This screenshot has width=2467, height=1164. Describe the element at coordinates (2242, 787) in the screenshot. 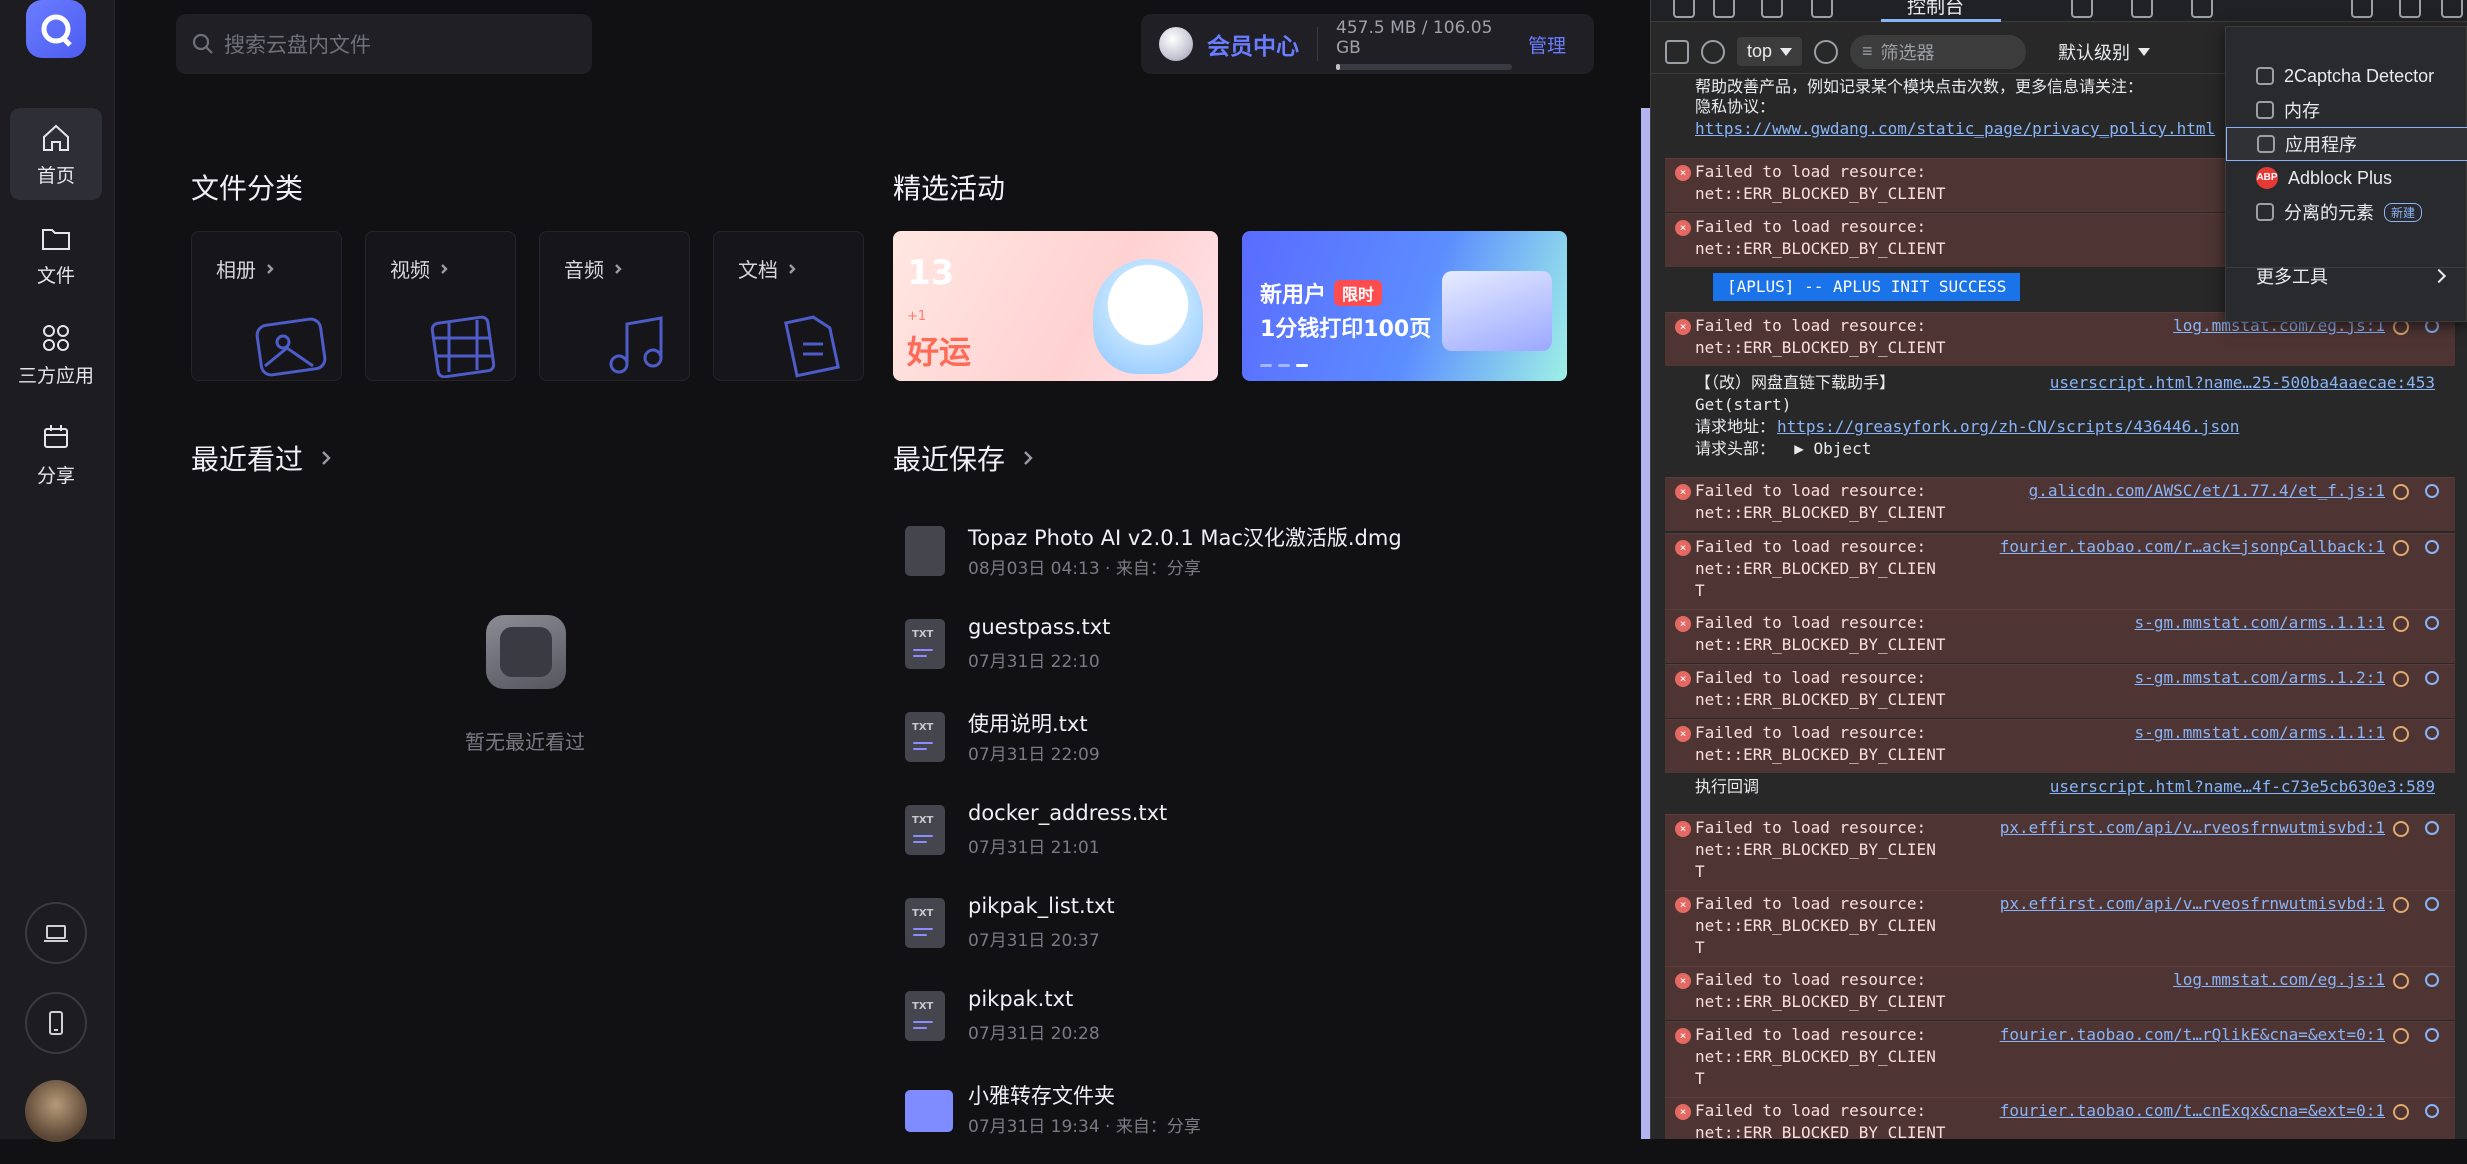

I see `source-link: userscript.html?name…4f-c73e5cb630e3:589` at that location.